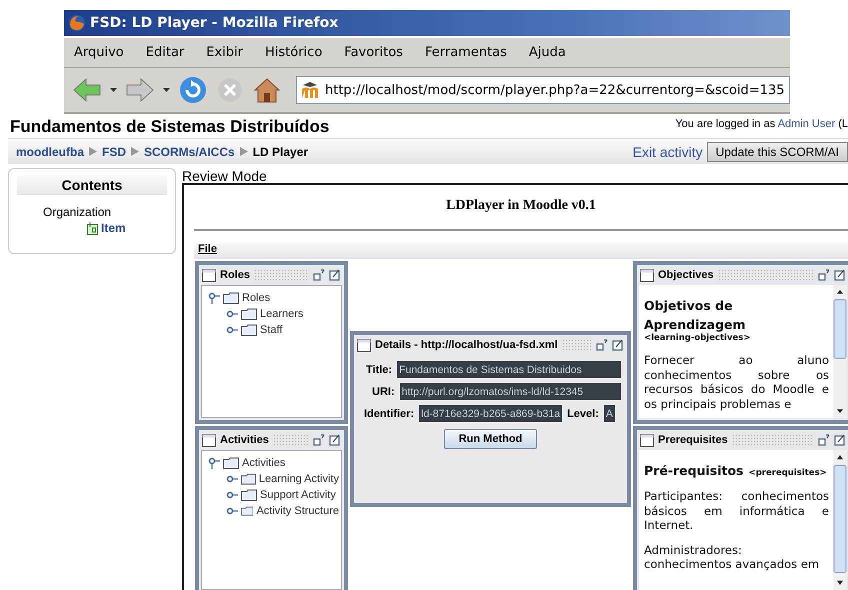 Image resolution: width=848 pixels, height=590 pixels. What do you see at coordinates (256, 298) in the screenshot?
I see `tree-item: Roles` at bounding box center [256, 298].